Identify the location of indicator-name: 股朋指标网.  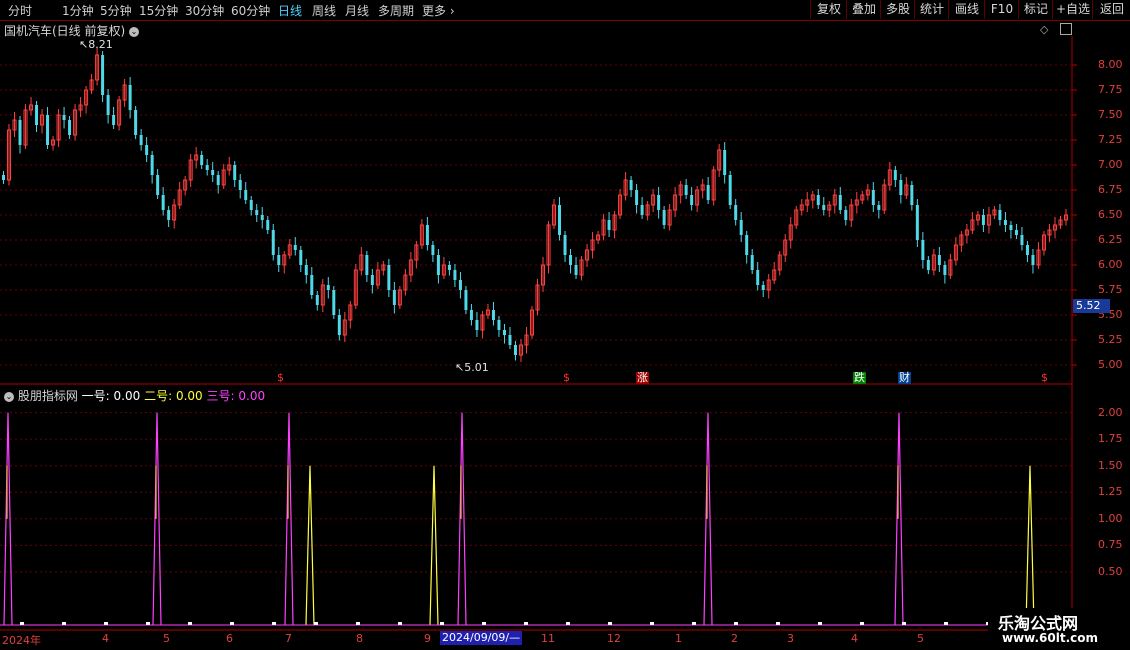
(48, 396).